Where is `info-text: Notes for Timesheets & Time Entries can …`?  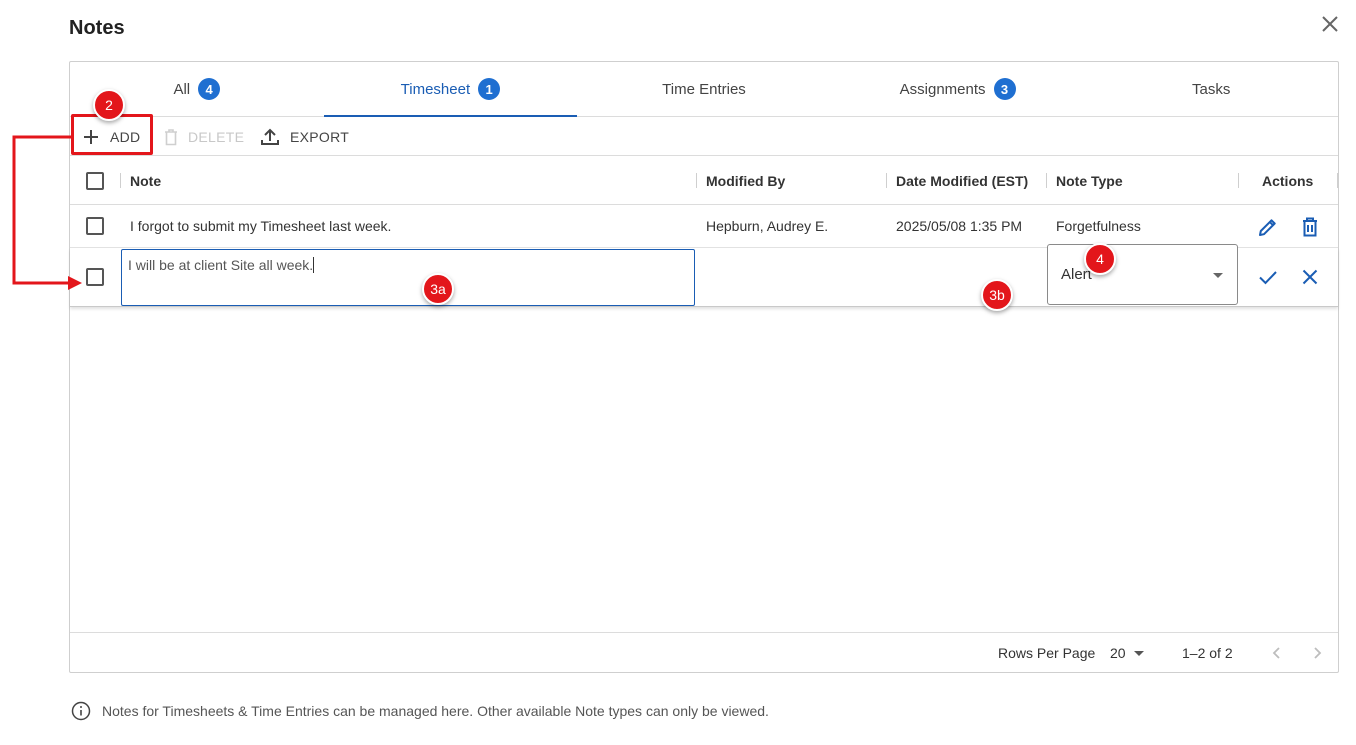
info-text: Notes for Timesheets & Time Entries can … is located at coordinates (435, 711).